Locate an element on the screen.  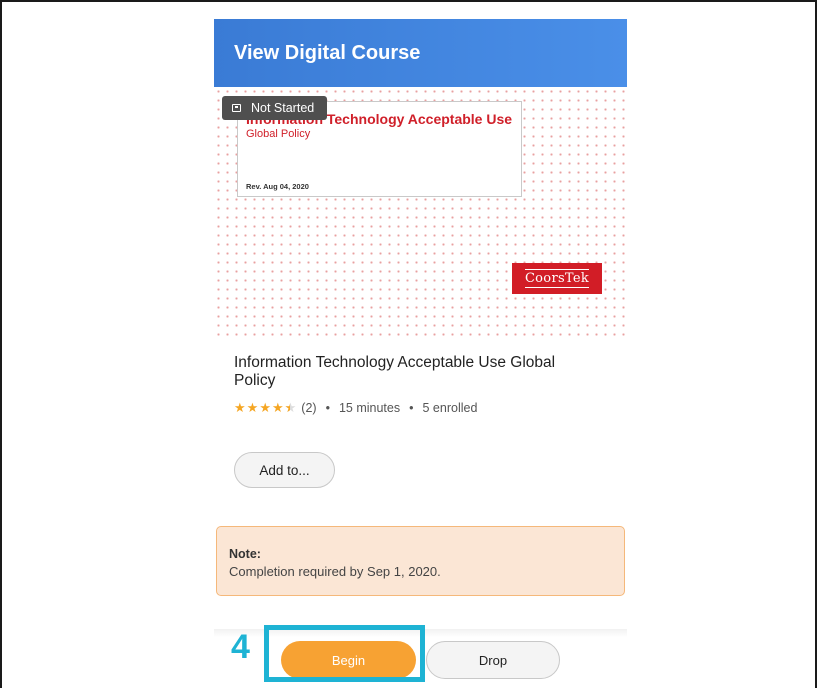
status-badge-label: Not Started is located at coordinates (283, 108).